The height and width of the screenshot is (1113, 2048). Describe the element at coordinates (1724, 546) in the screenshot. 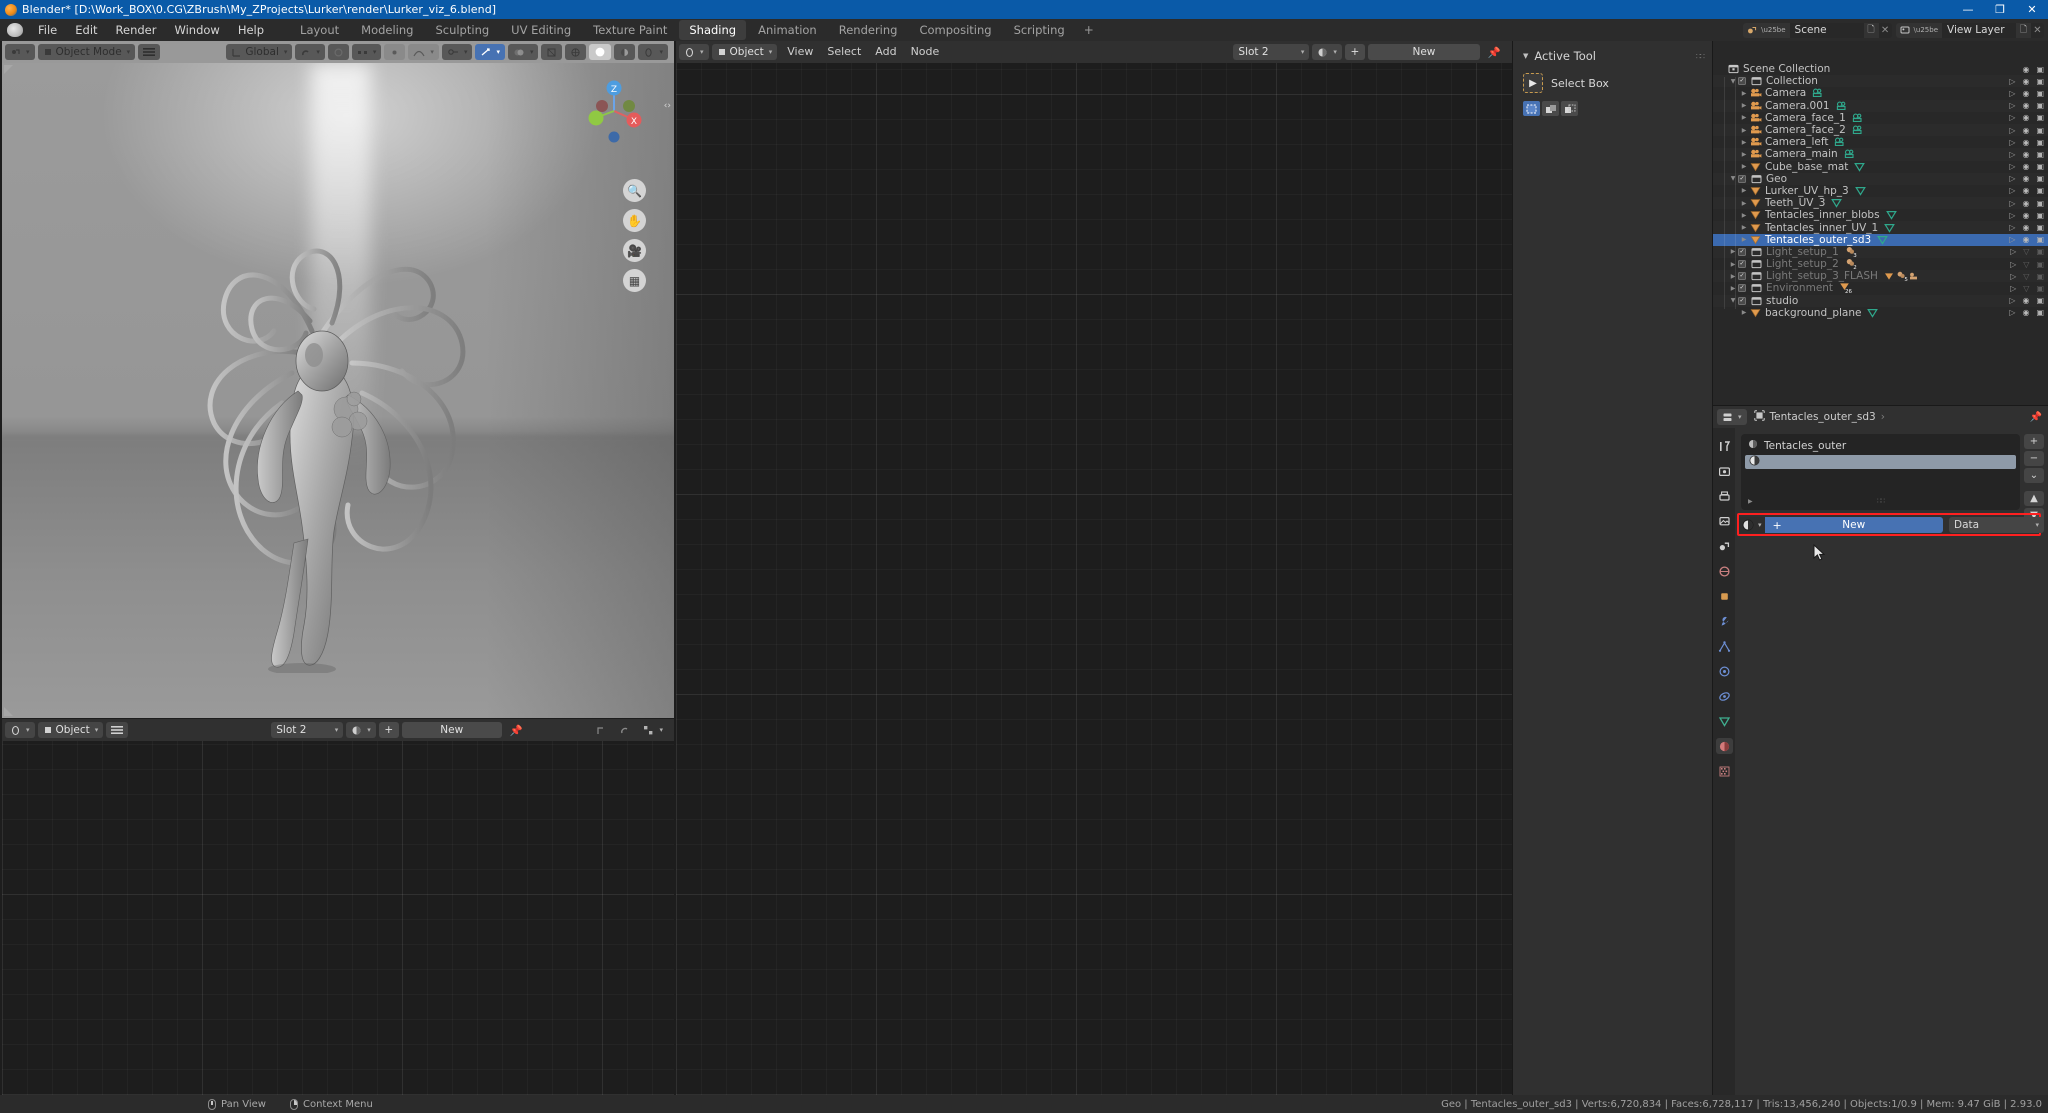

I see `properties-scene-tab` at that location.